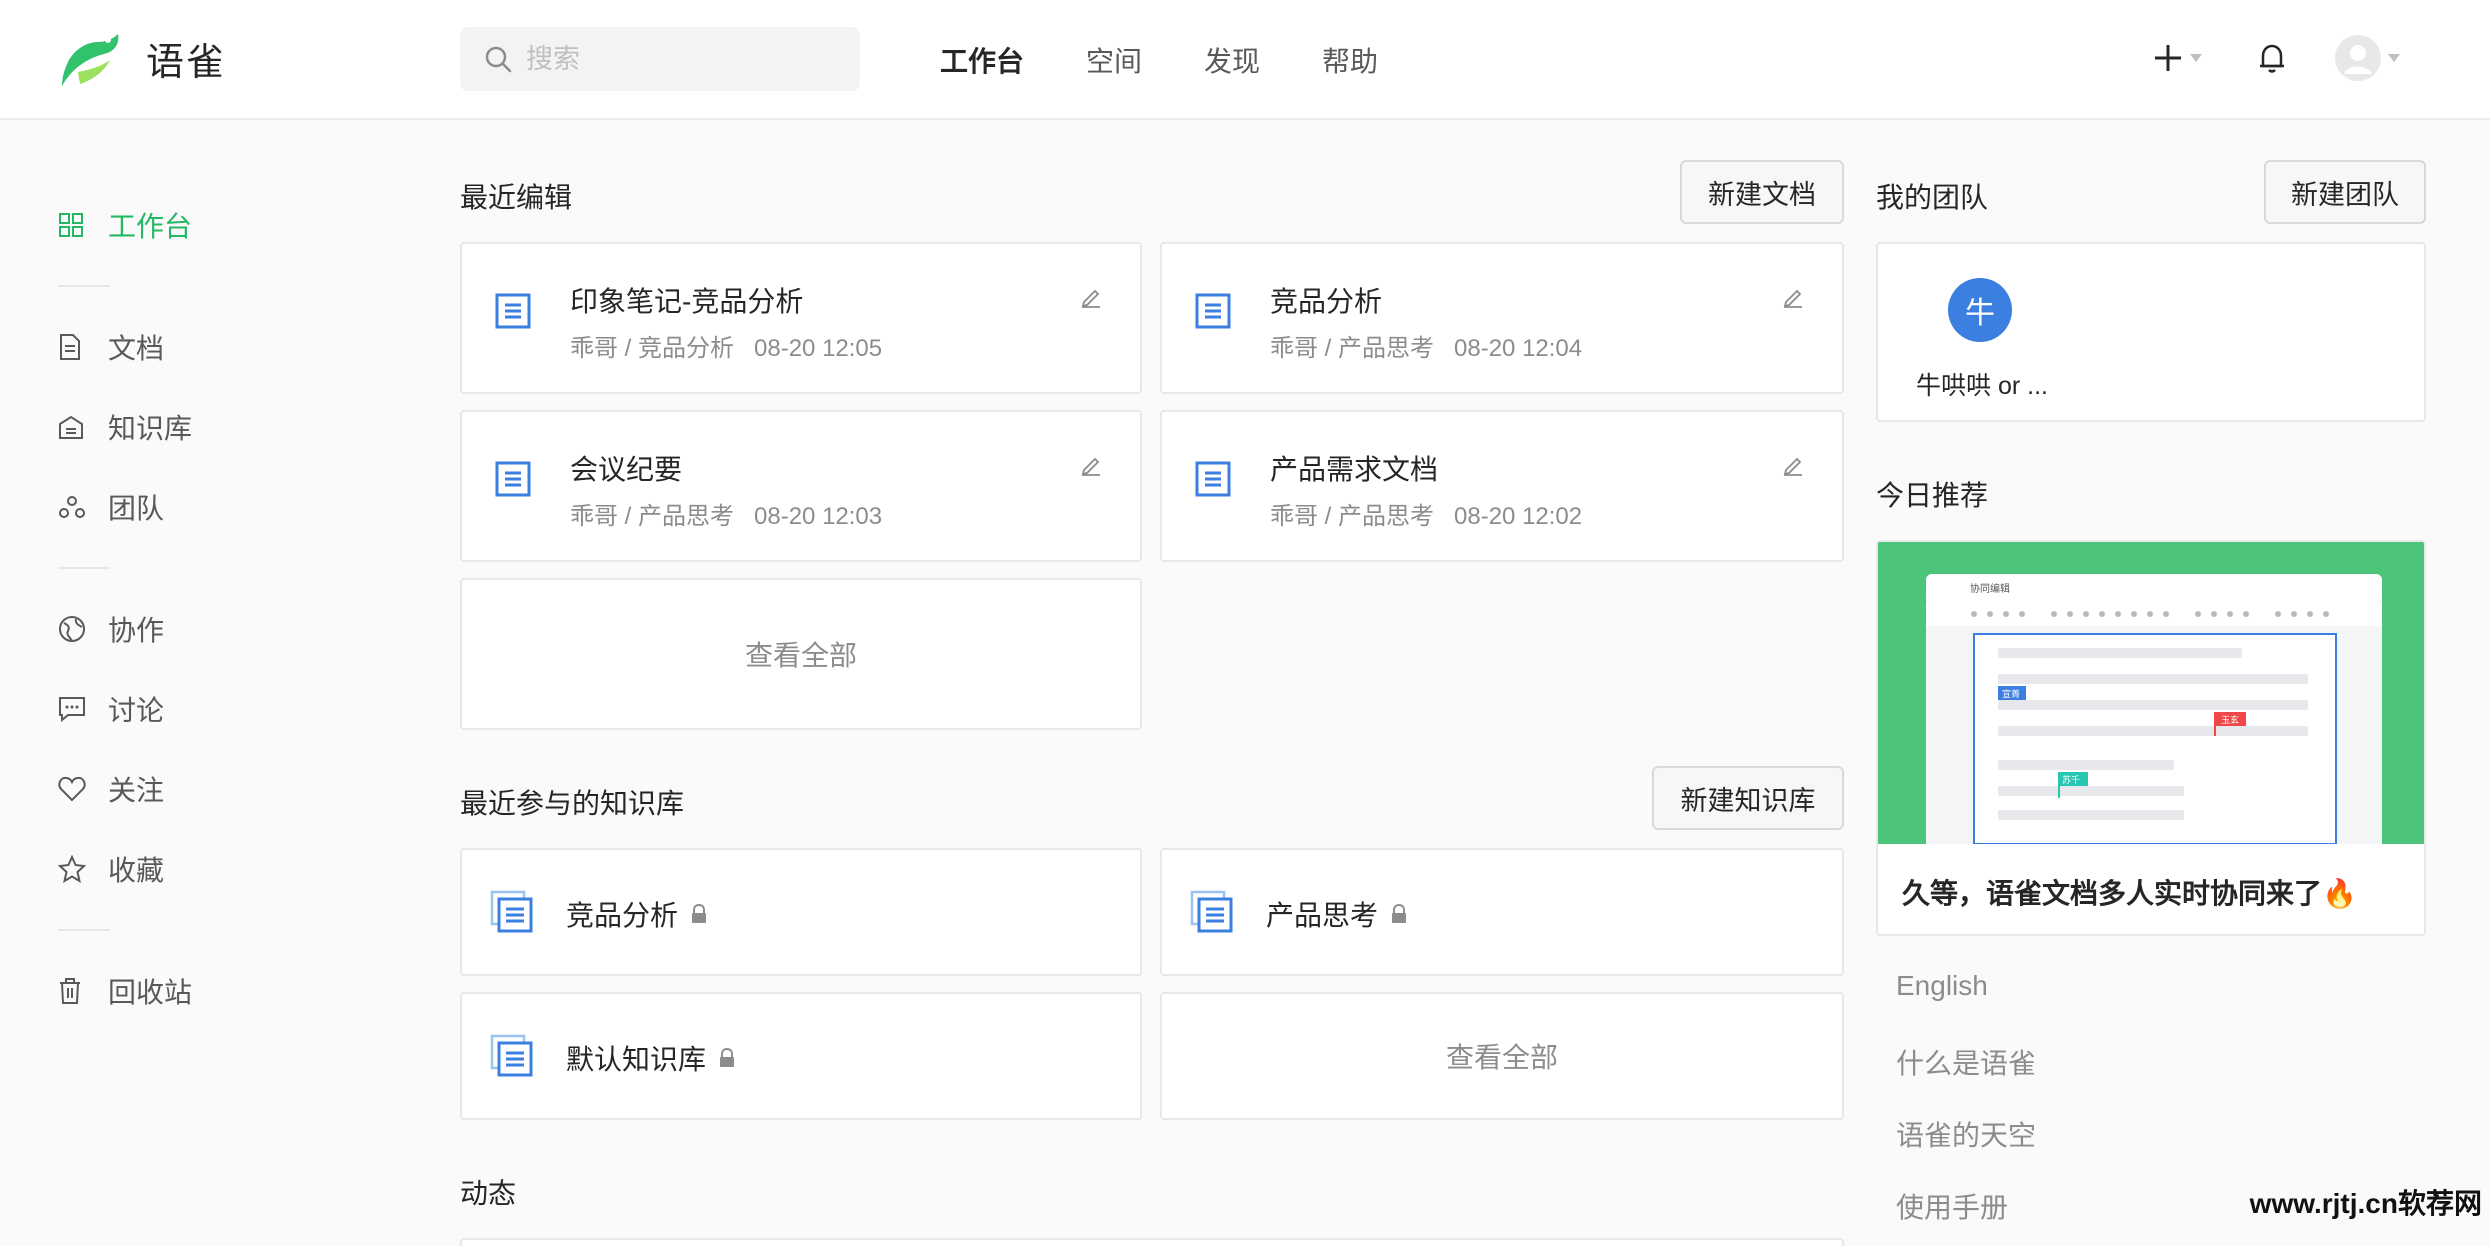 The image size is (2490, 1246). What do you see at coordinates (150, 226) in the screenshot?
I see `sidebar-item-label: 工作台` at bounding box center [150, 226].